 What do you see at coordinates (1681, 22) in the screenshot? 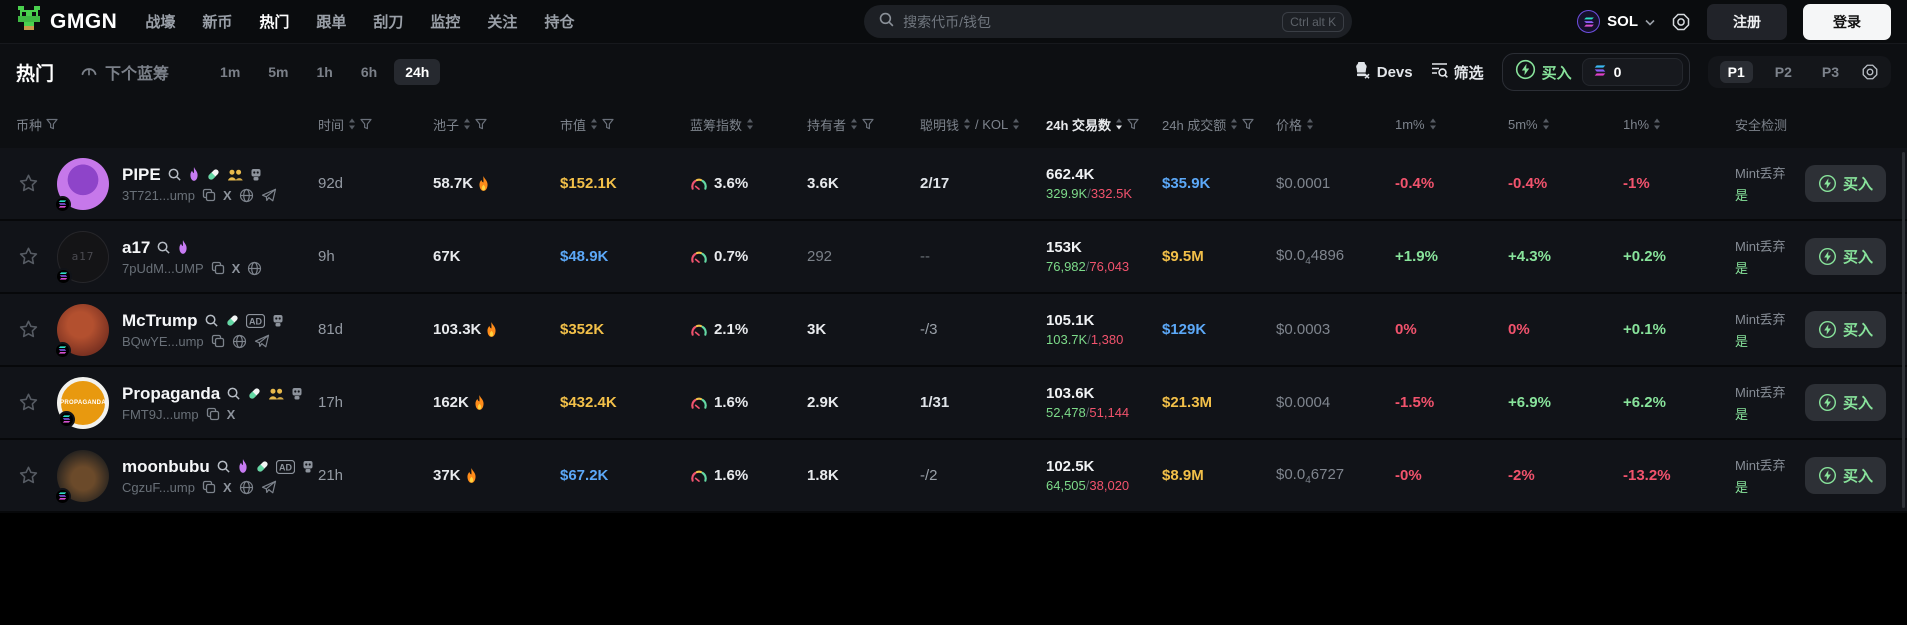
I see `settings-icon` at bounding box center [1681, 22].